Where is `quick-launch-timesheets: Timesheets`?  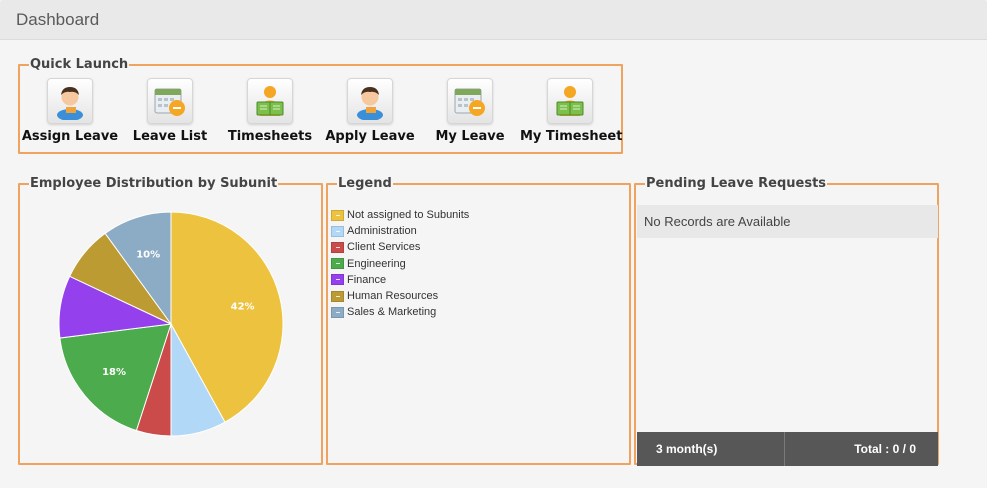 quick-launch-timesheets: Timesheets is located at coordinates (270, 111).